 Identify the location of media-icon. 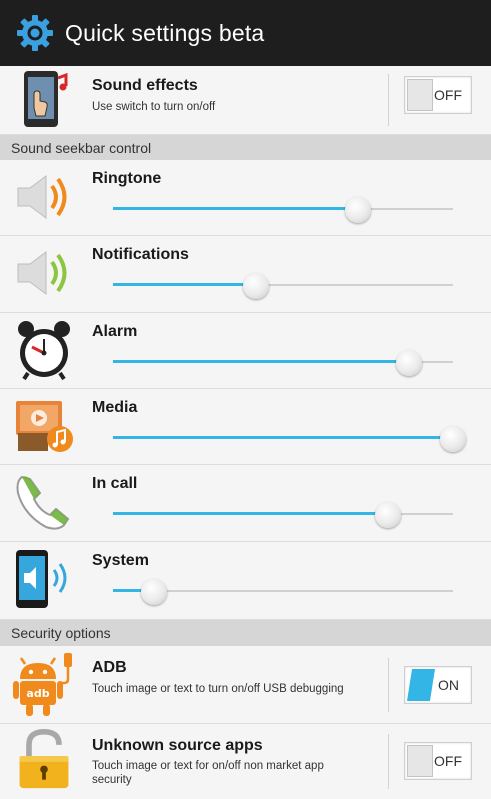
(44, 426).